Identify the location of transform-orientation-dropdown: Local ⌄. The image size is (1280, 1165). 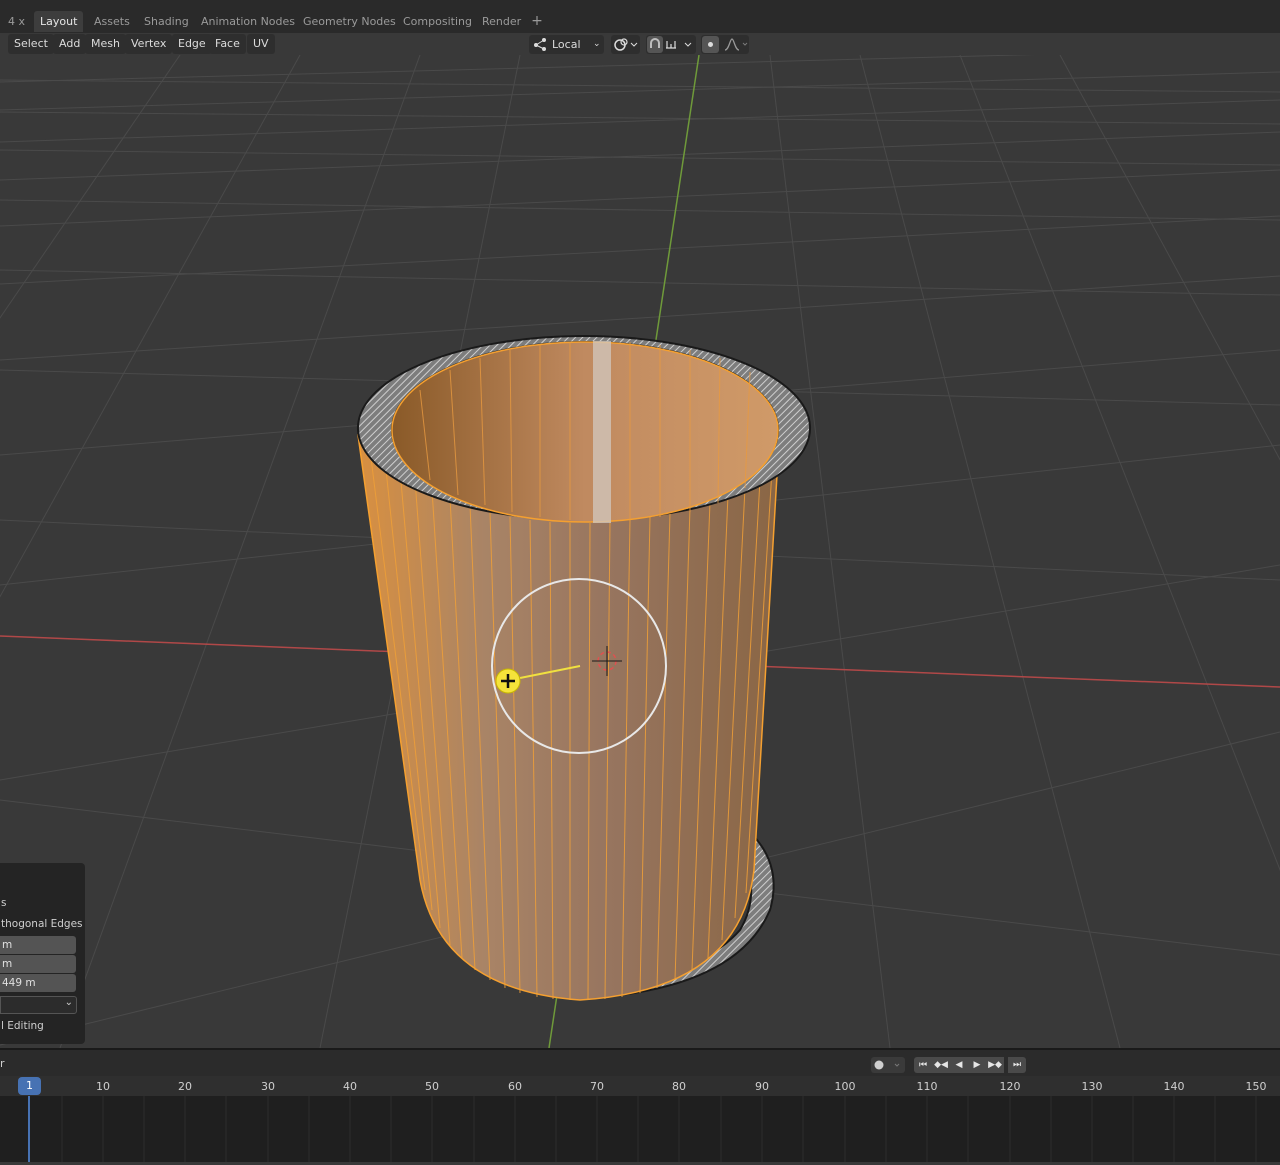
(566, 44).